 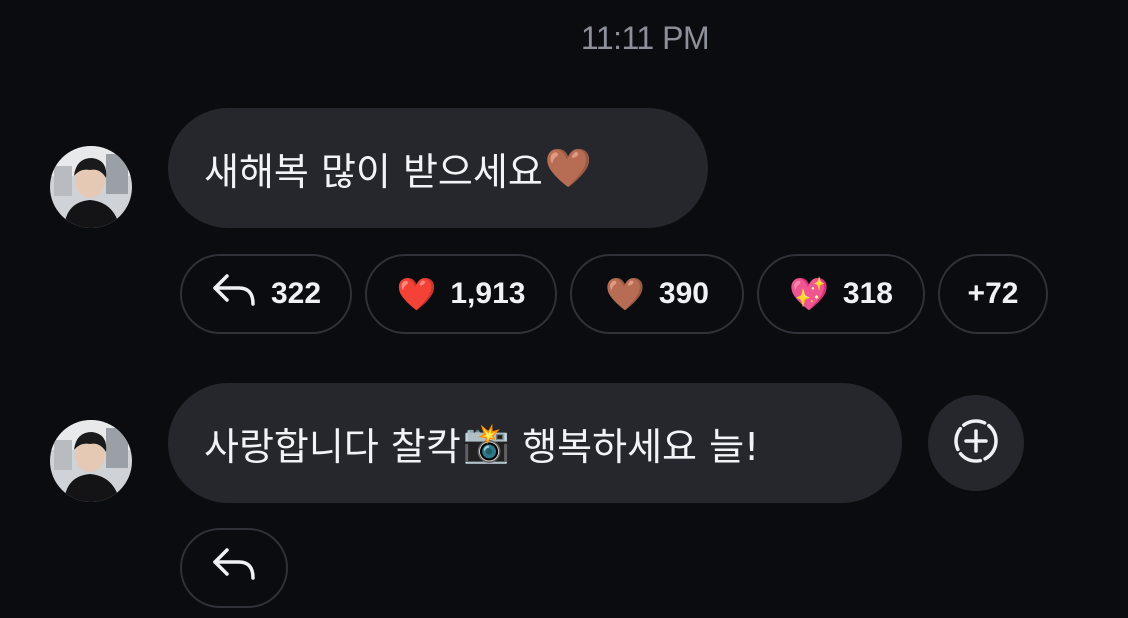 I want to click on reply-button, so click(x=234, y=568).